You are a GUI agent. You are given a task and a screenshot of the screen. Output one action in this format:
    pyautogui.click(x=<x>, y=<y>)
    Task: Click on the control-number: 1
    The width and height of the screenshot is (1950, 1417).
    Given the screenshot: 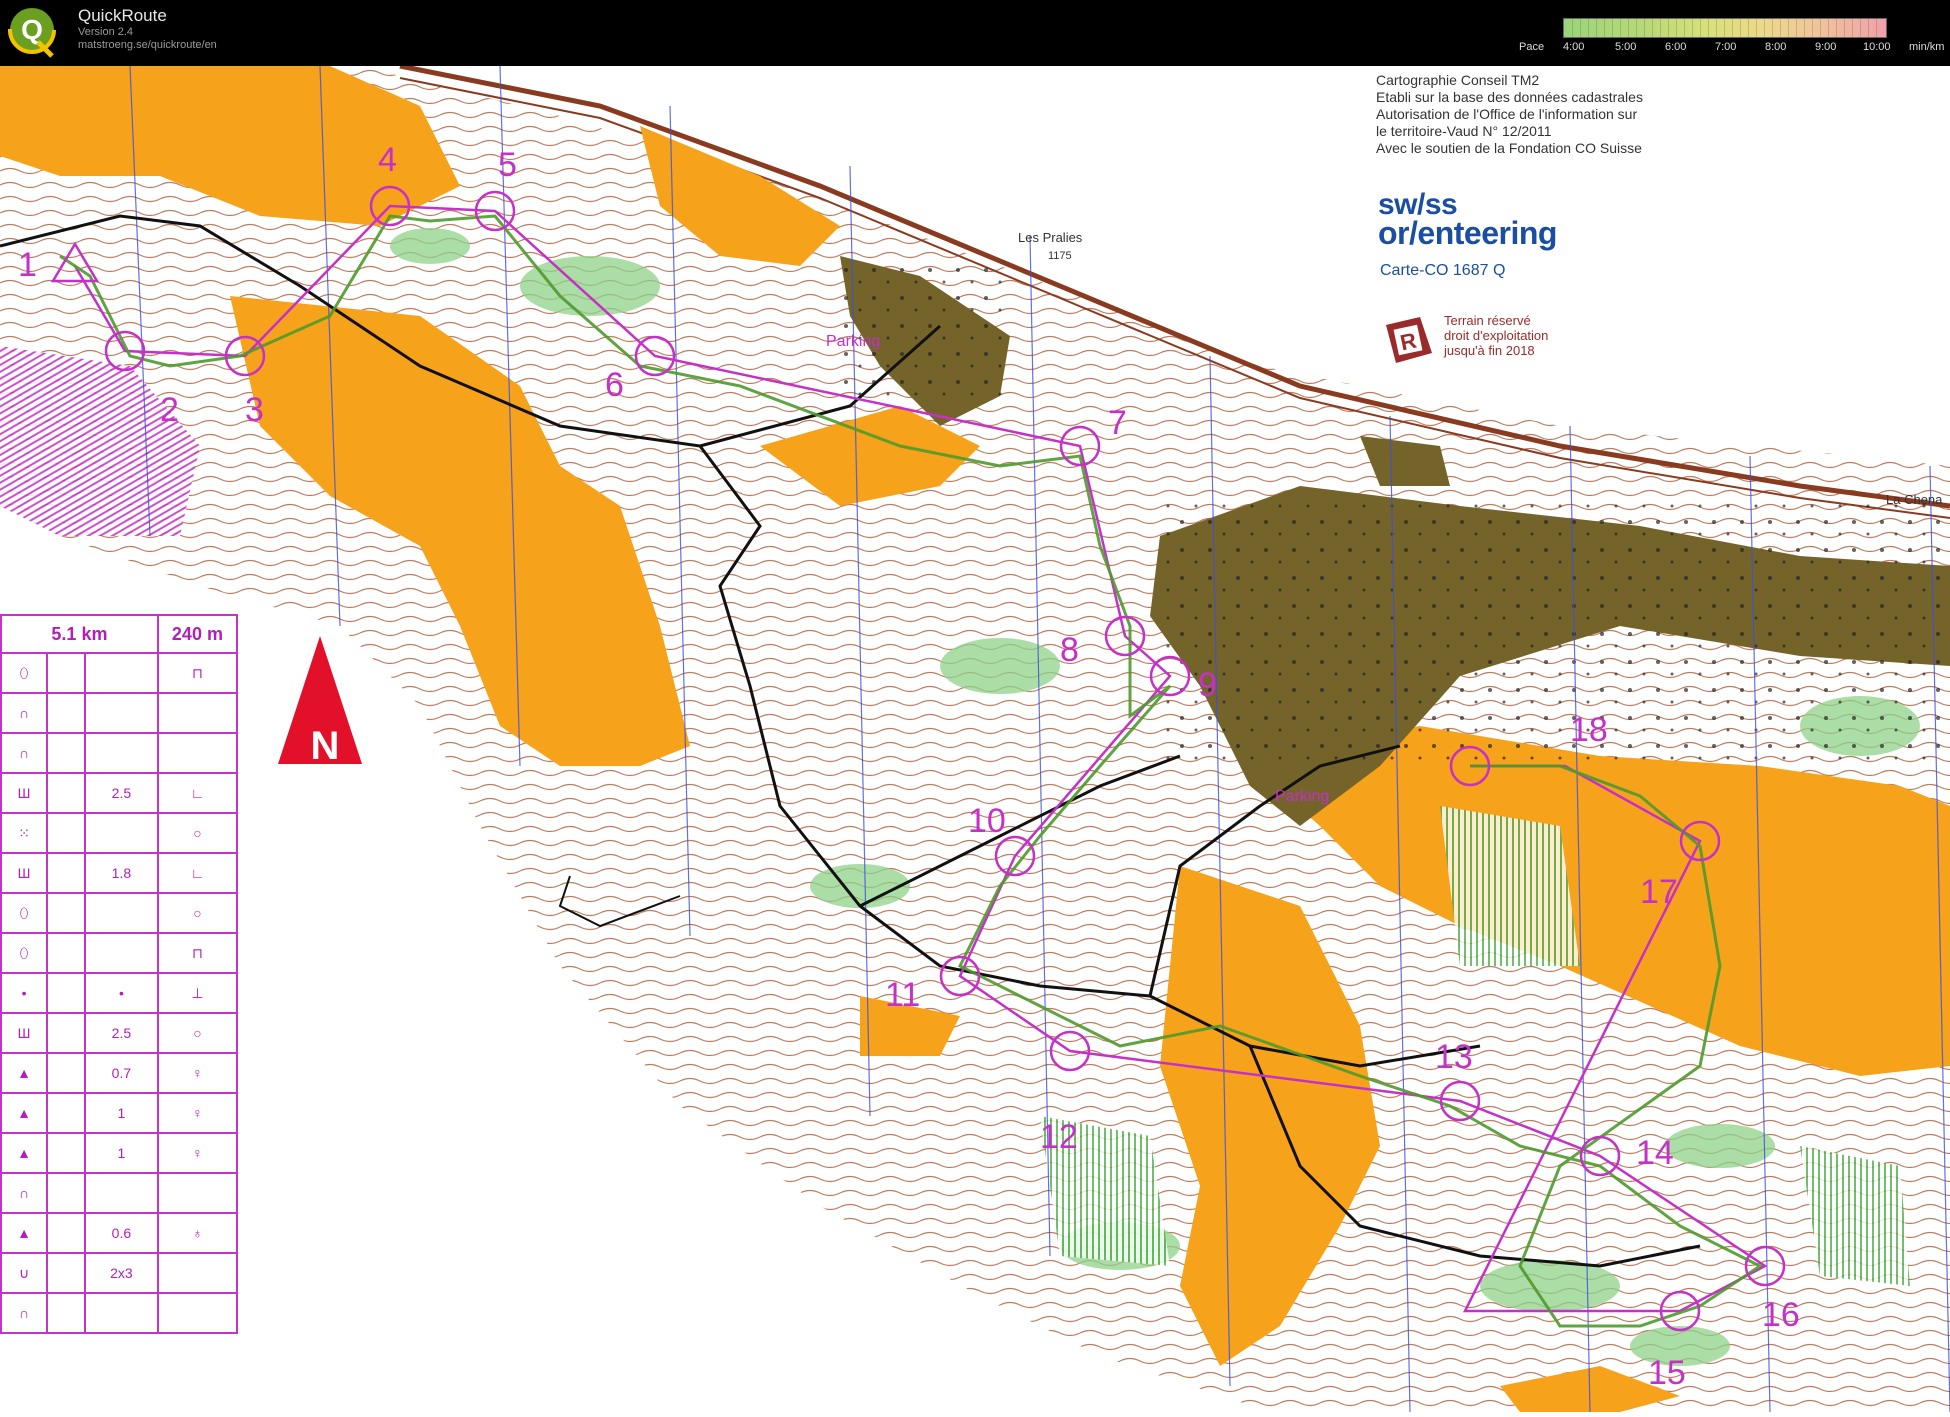 What is the action you would take?
    pyautogui.click(x=27, y=265)
    